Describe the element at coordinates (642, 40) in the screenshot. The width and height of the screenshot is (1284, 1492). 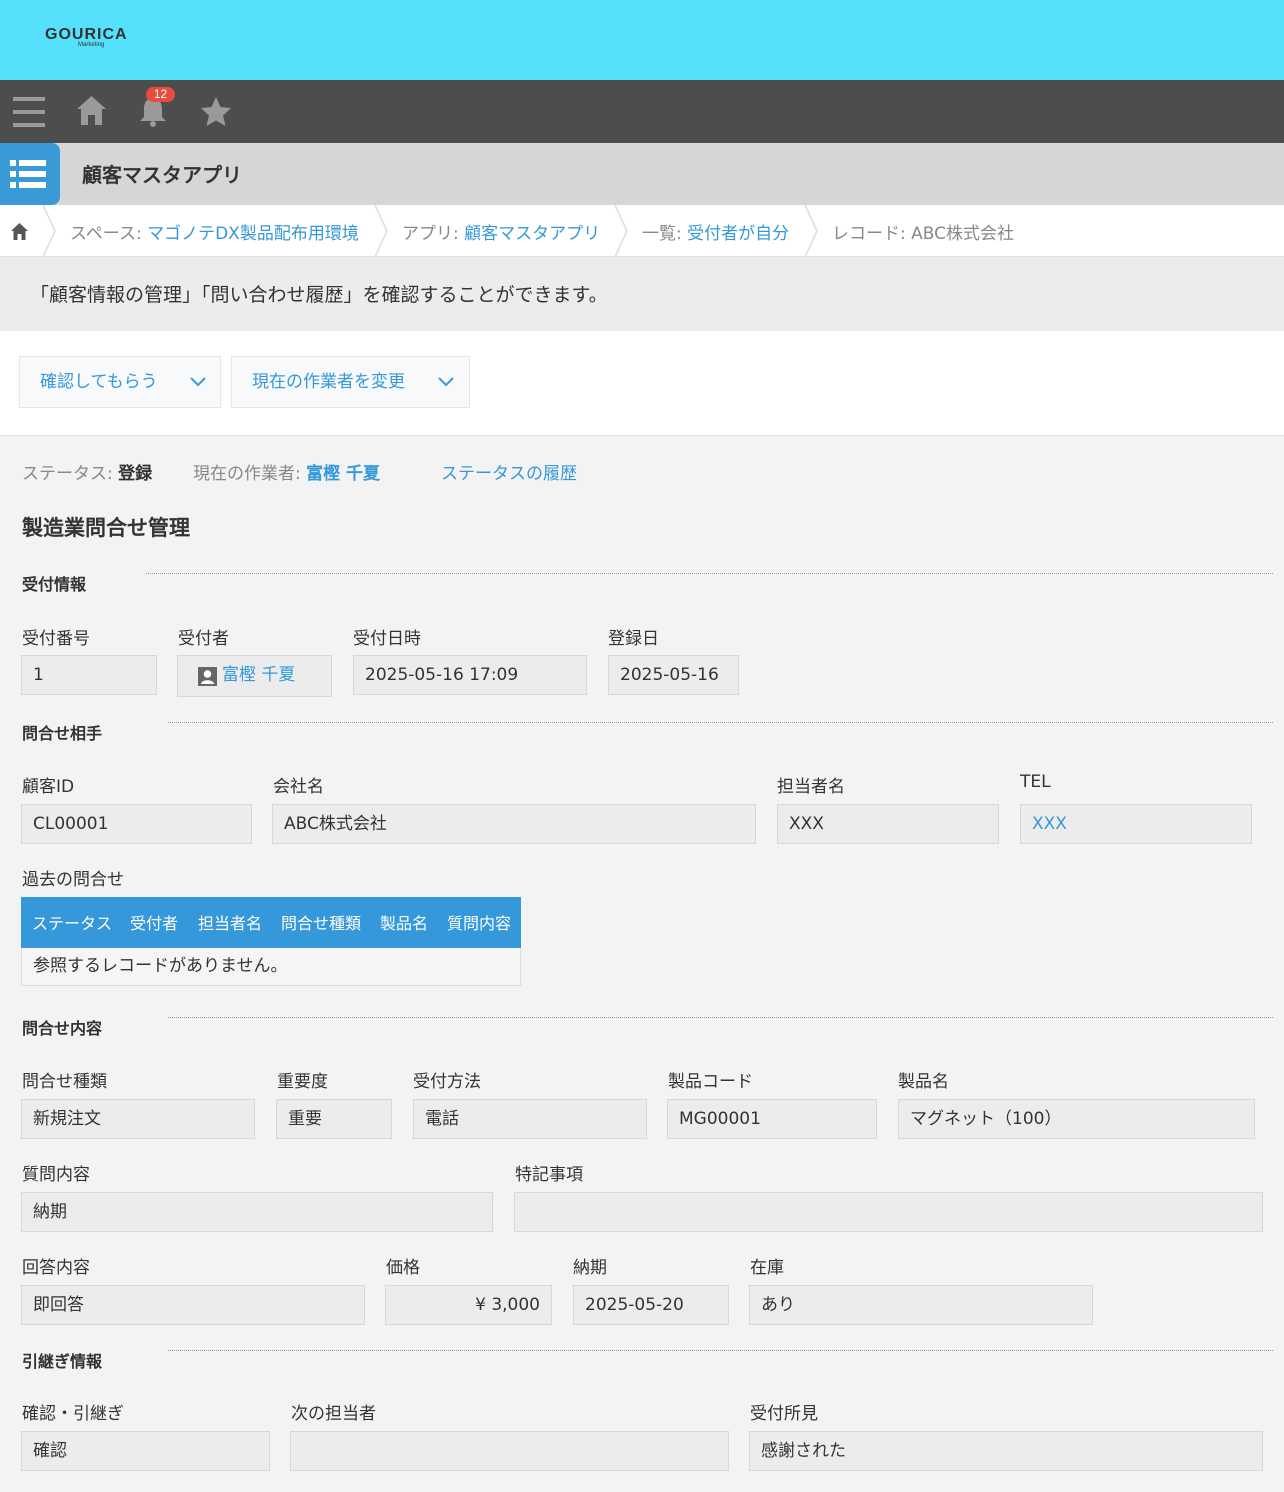
I see `top-banner` at that location.